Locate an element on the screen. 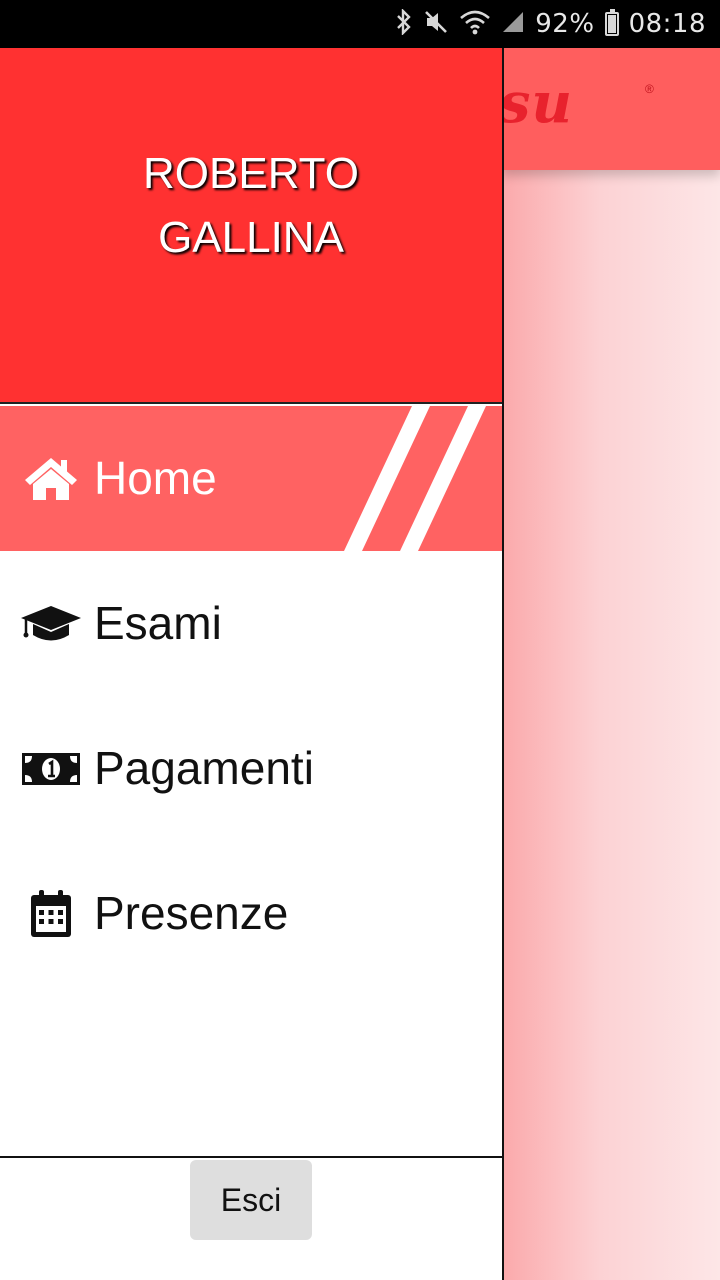  bluetooth-icon is located at coordinates (404, 23).